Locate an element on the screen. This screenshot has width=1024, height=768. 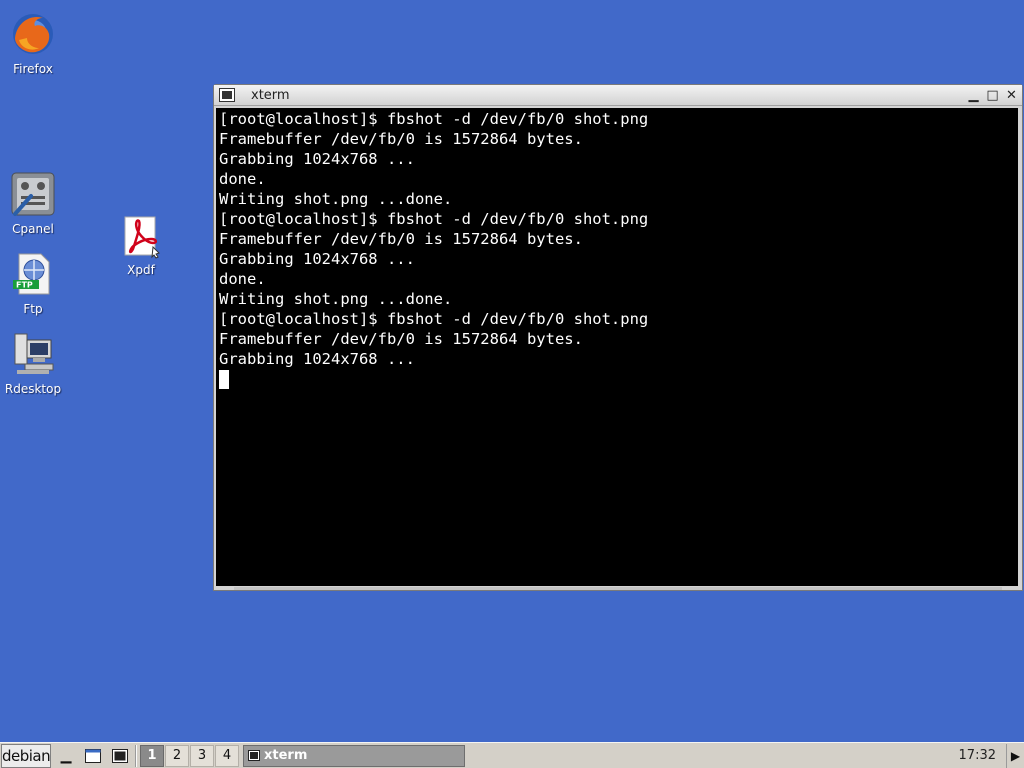
ftp-icon: FTP is located at coordinates (33, 274).